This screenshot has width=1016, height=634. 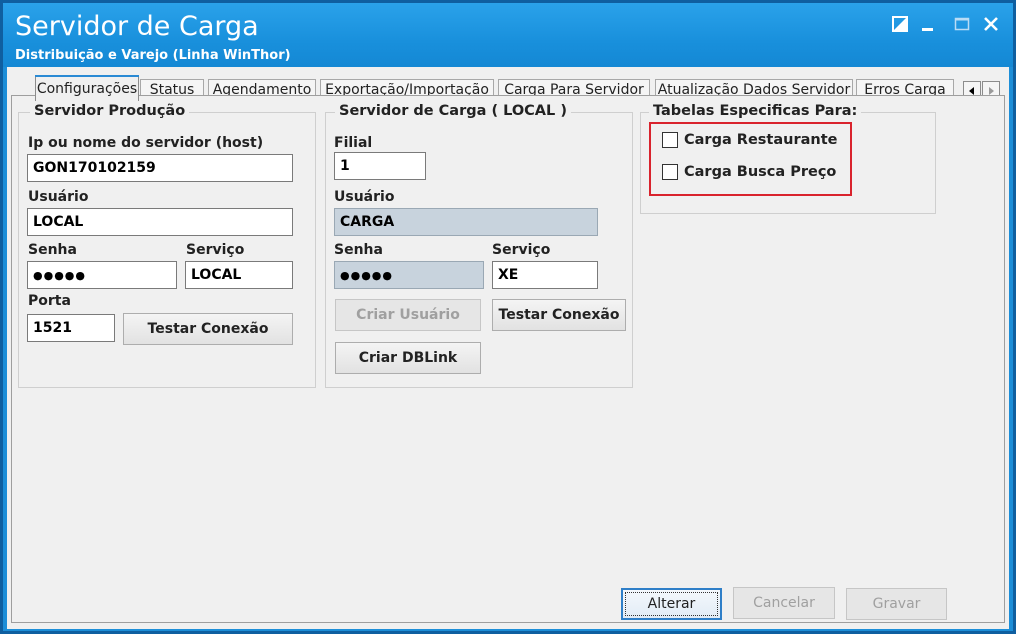 What do you see at coordinates (137, 26) in the screenshot?
I see `window-title: Servidor de Carga` at bounding box center [137, 26].